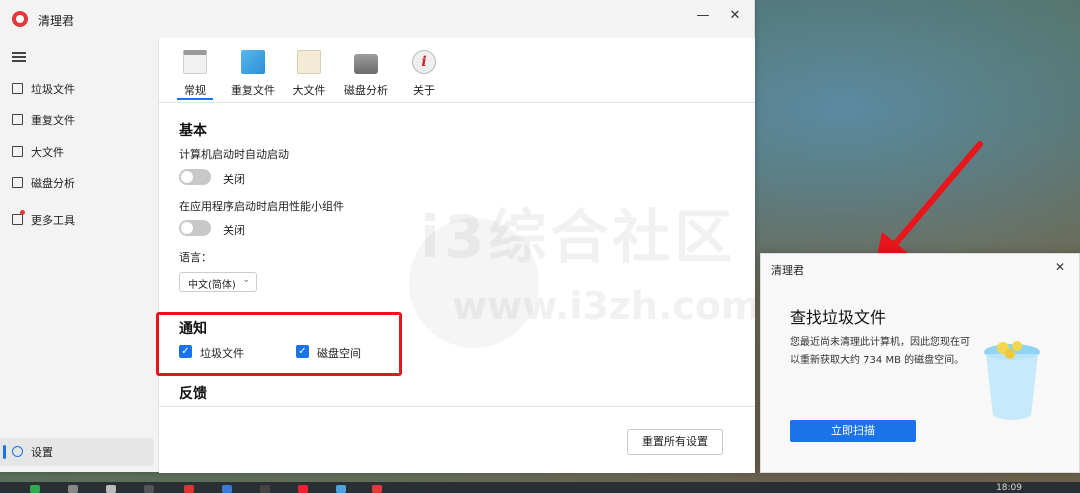 The height and width of the screenshot is (493, 1080). Describe the element at coordinates (193, 131) in the screenshot. I see `section-basic-title: 基本` at that location.